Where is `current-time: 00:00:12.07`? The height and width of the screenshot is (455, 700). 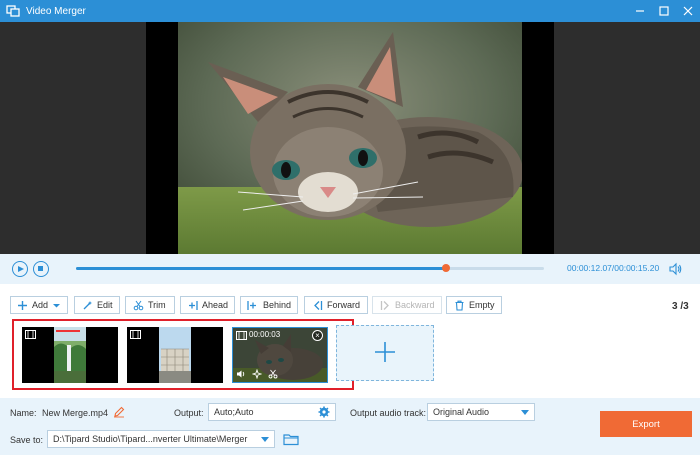
current-time: 00:00:12.07 is located at coordinates (589, 268).